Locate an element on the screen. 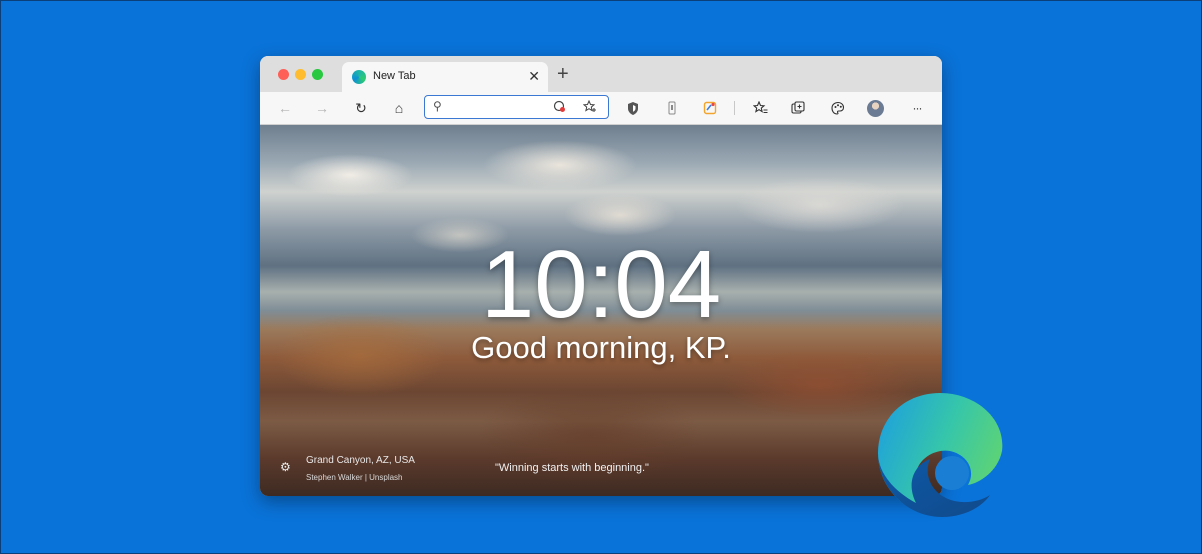  clock: 10:04 is located at coordinates (601, 284).